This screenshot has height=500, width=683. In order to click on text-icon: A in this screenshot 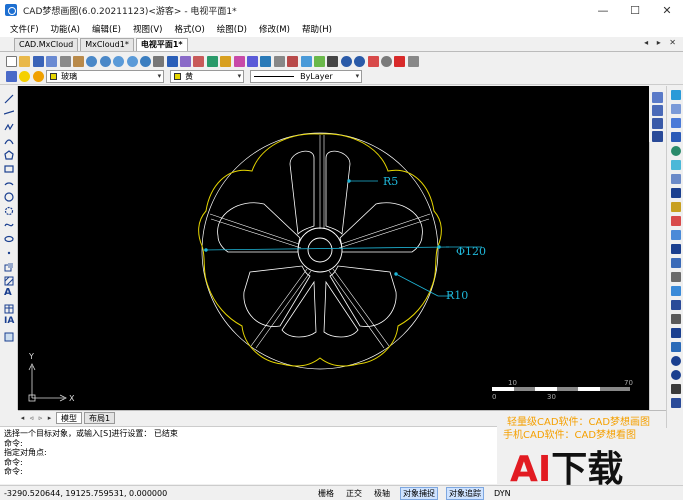, I will do `click(9, 293)`.